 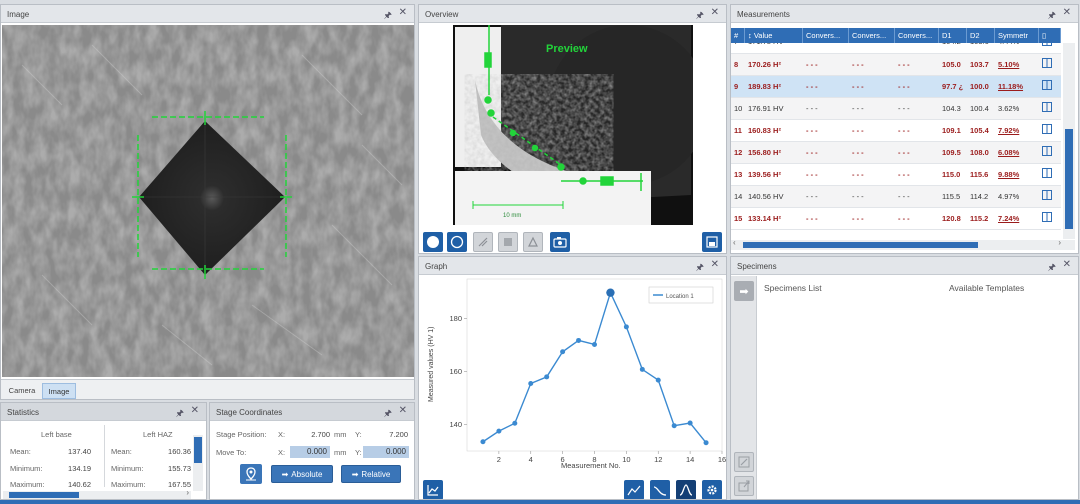 What do you see at coordinates (953, 152) in the screenshot?
I see `row-d1: 109.5` at bounding box center [953, 152].